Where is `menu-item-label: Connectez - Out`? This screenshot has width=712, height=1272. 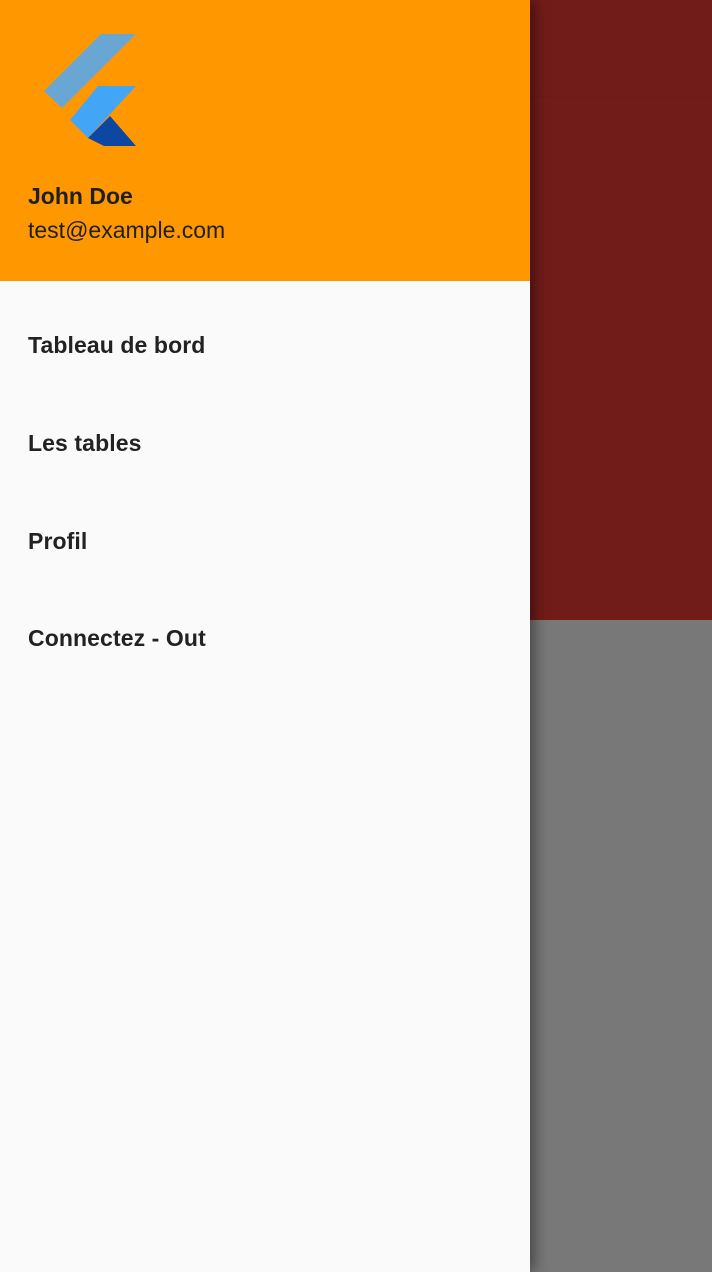 menu-item-label: Connectez - Out is located at coordinates (117, 638).